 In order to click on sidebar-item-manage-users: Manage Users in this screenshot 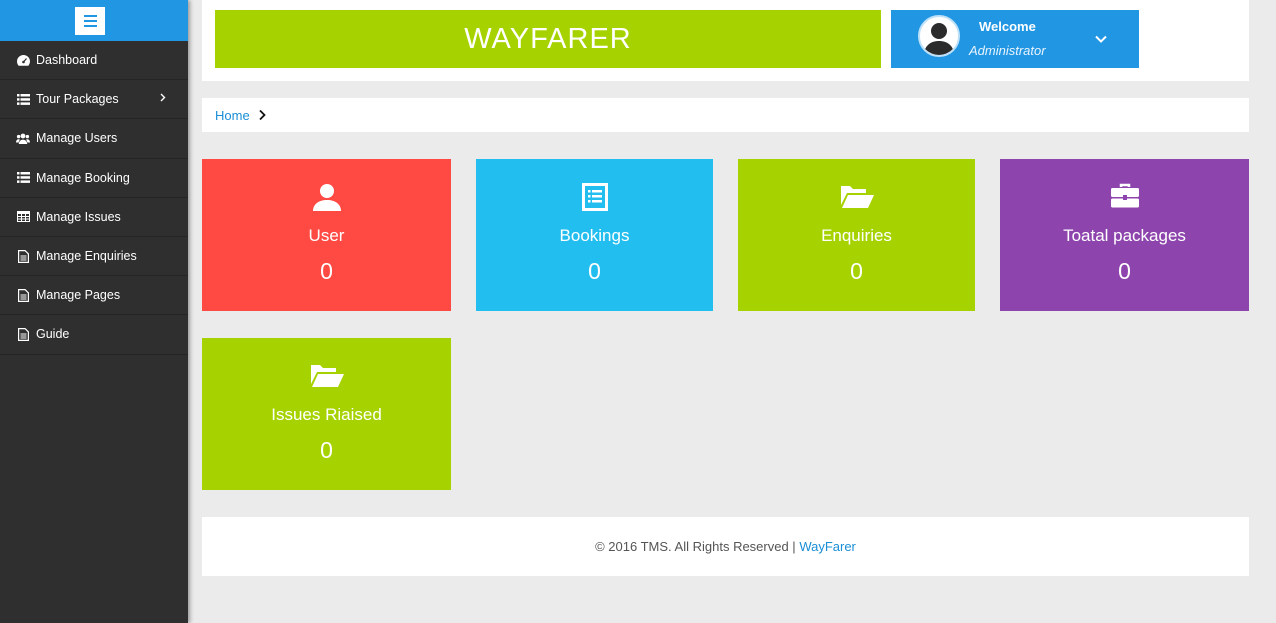, I will do `click(94, 139)`.